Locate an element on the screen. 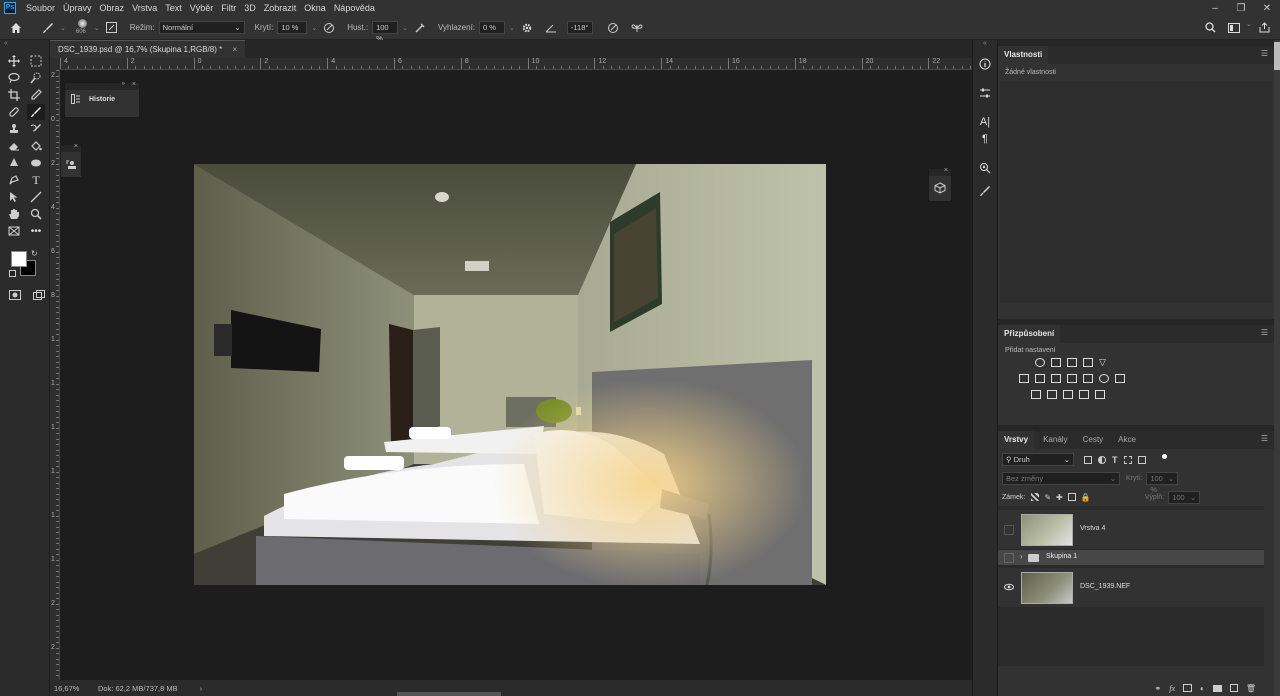 The height and width of the screenshot is (696, 1280). eyedropper-tool-icon is located at coordinates (36, 95).